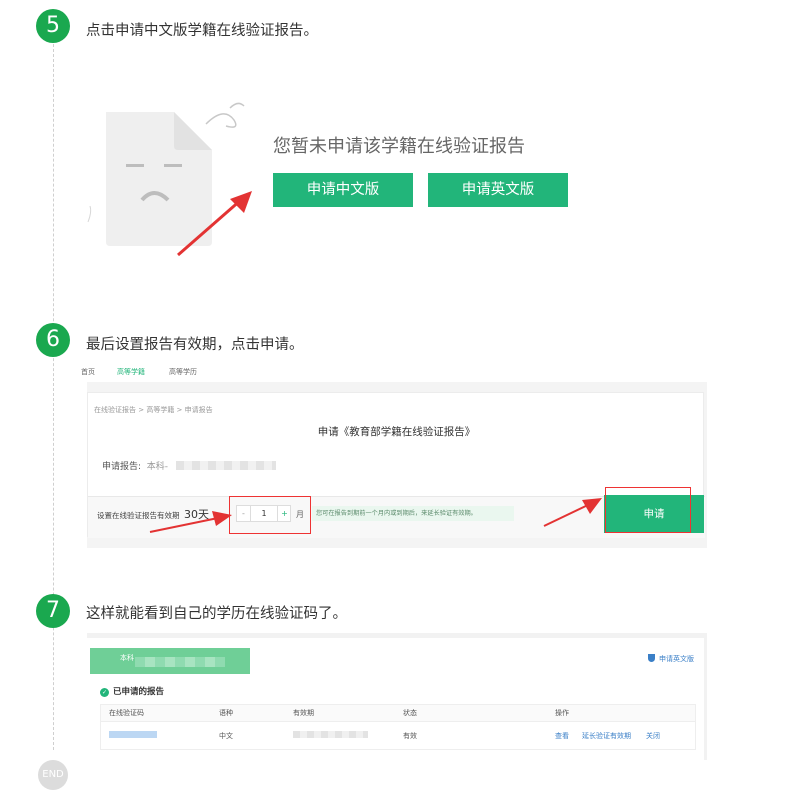 The height and width of the screenshot is (805, 785). Describe the element at coordinates (53, 775) in the screenshot. I see `end-badge: END` at that location.